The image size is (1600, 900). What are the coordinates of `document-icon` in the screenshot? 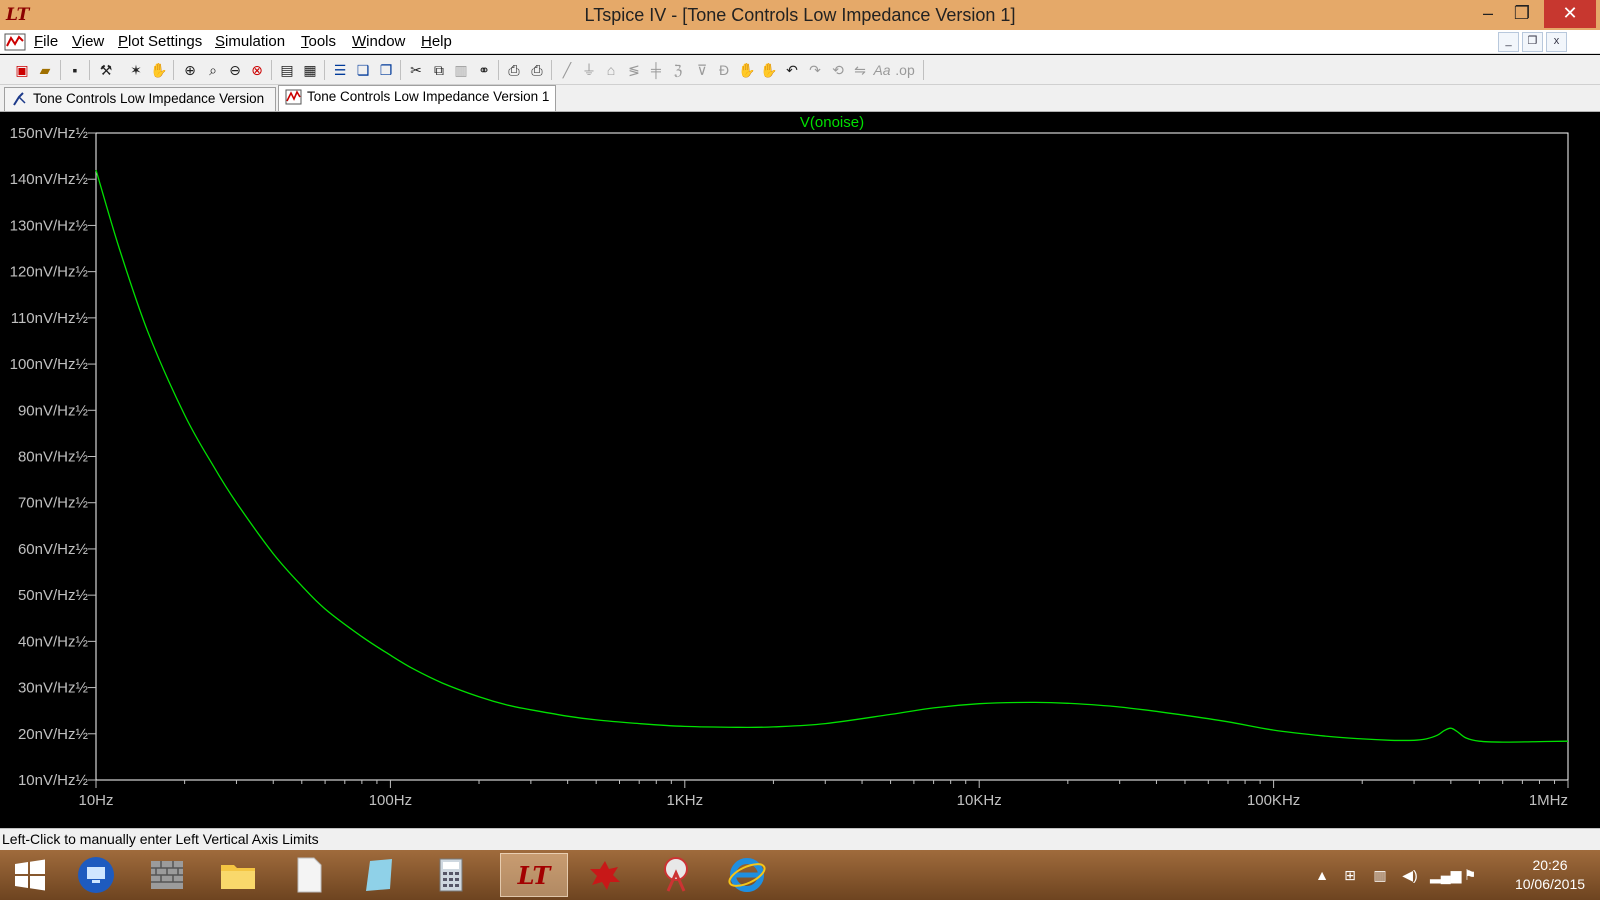 It's located at (309, 875).